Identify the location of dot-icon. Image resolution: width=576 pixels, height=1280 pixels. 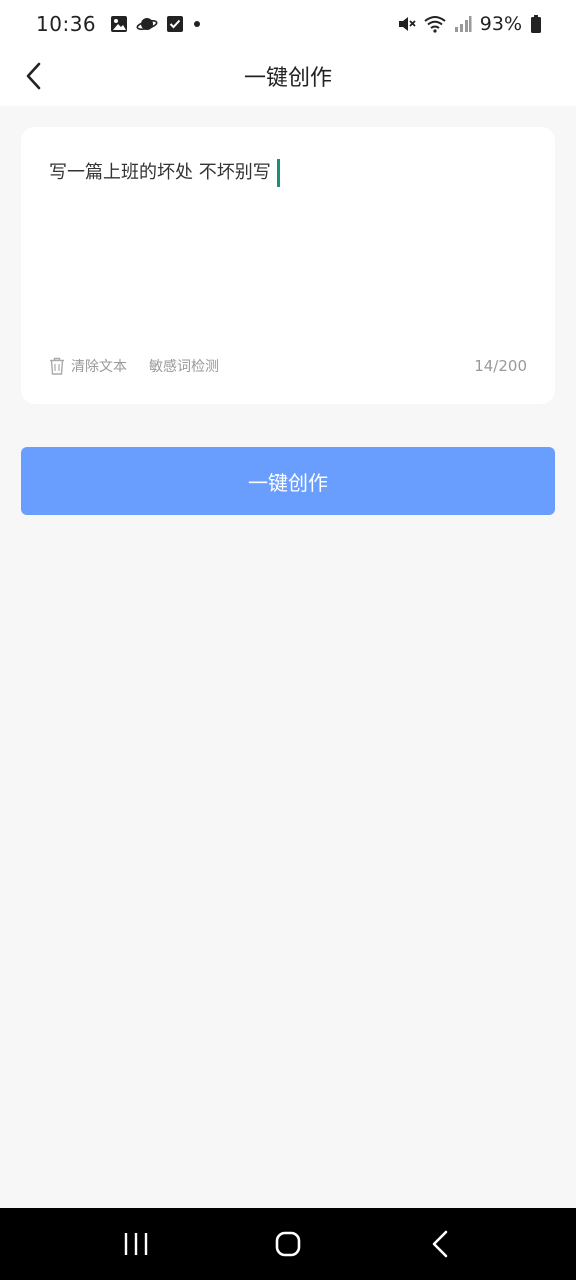
(197, 24).